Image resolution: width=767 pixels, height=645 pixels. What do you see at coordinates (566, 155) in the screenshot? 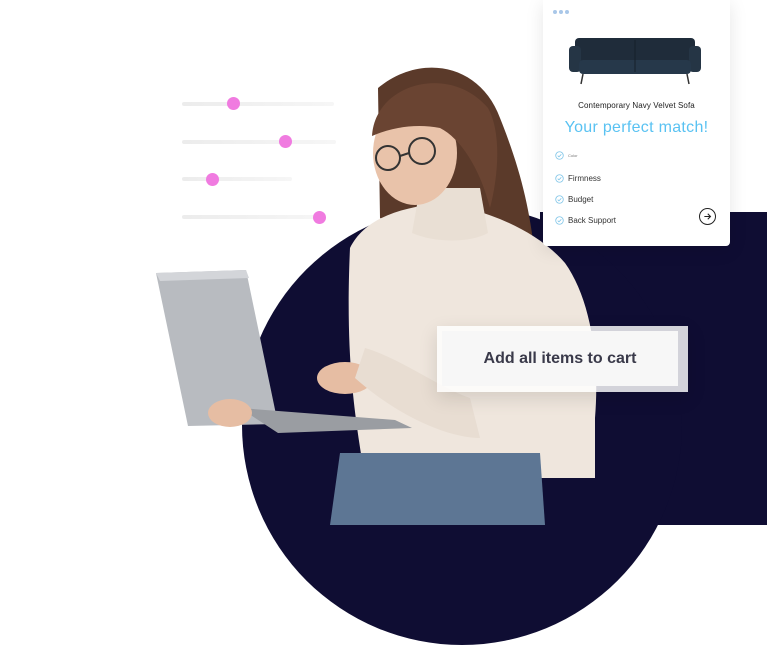
I see `criteria-color: Color` at bounding box center [566, 155].